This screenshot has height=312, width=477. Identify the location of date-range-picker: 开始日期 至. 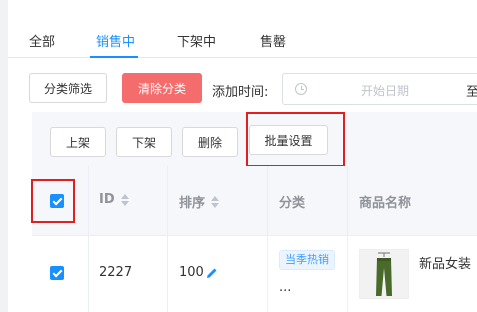
(379, 89).